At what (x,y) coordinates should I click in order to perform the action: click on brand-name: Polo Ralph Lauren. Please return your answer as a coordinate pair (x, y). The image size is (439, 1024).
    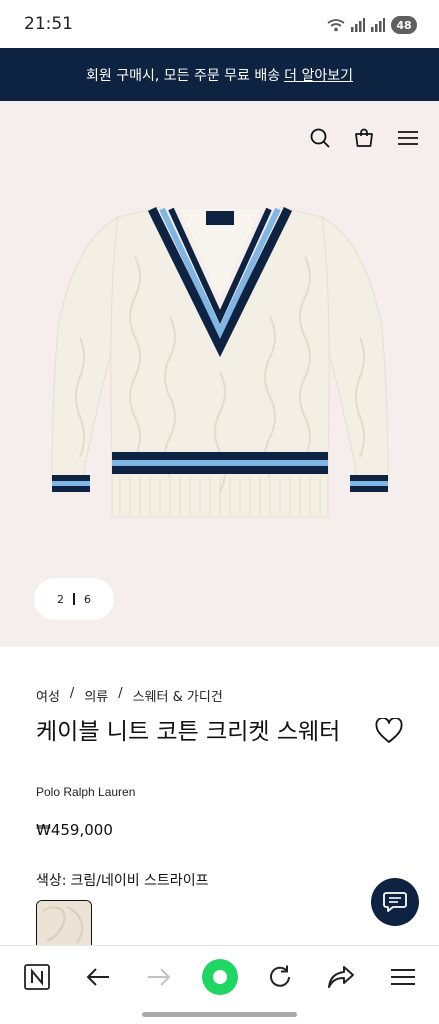
    Looking at the image, I should click on (85, 792).